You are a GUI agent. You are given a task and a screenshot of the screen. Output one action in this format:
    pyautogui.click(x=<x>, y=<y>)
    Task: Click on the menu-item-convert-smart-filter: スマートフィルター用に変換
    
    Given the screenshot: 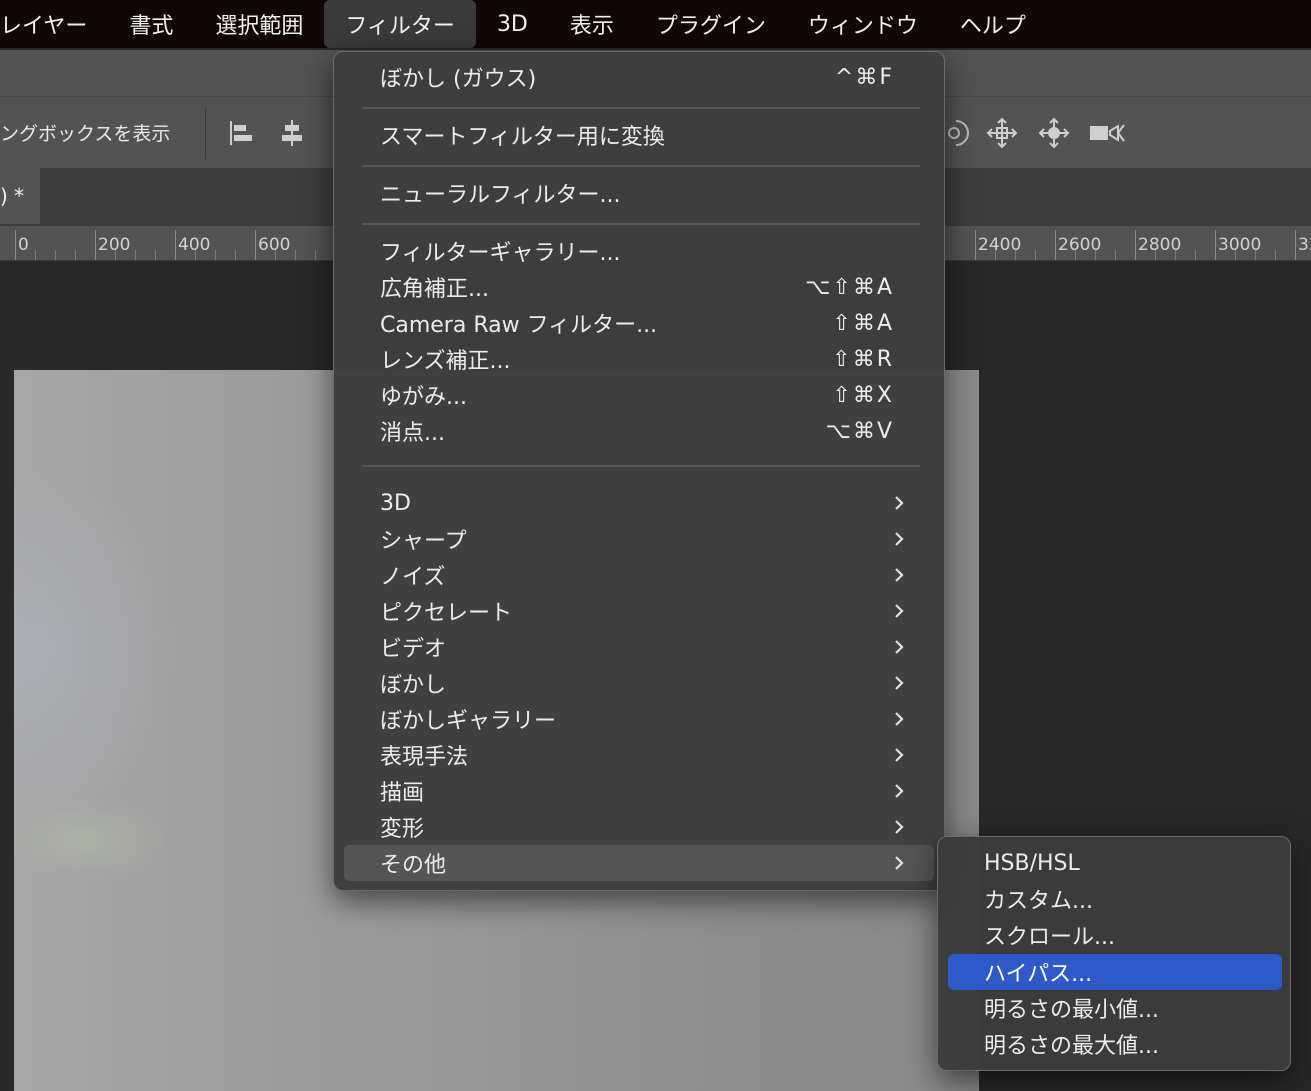 What is the action you would take?
    pyautogui.click(x=639, y=135)
    